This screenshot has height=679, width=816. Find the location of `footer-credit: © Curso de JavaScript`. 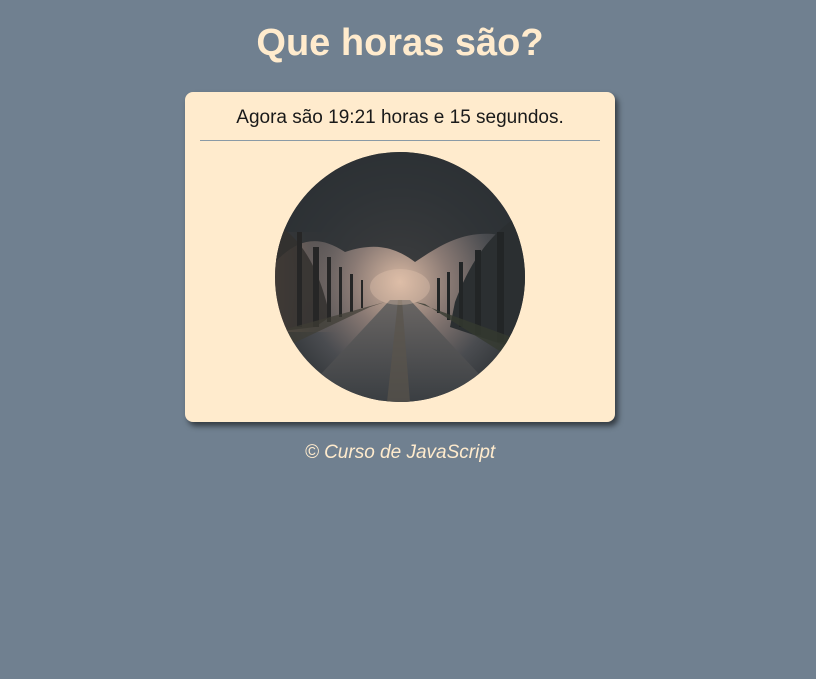

footer-credit: © Curso de JavaScript is located at coordinates (400, 452).